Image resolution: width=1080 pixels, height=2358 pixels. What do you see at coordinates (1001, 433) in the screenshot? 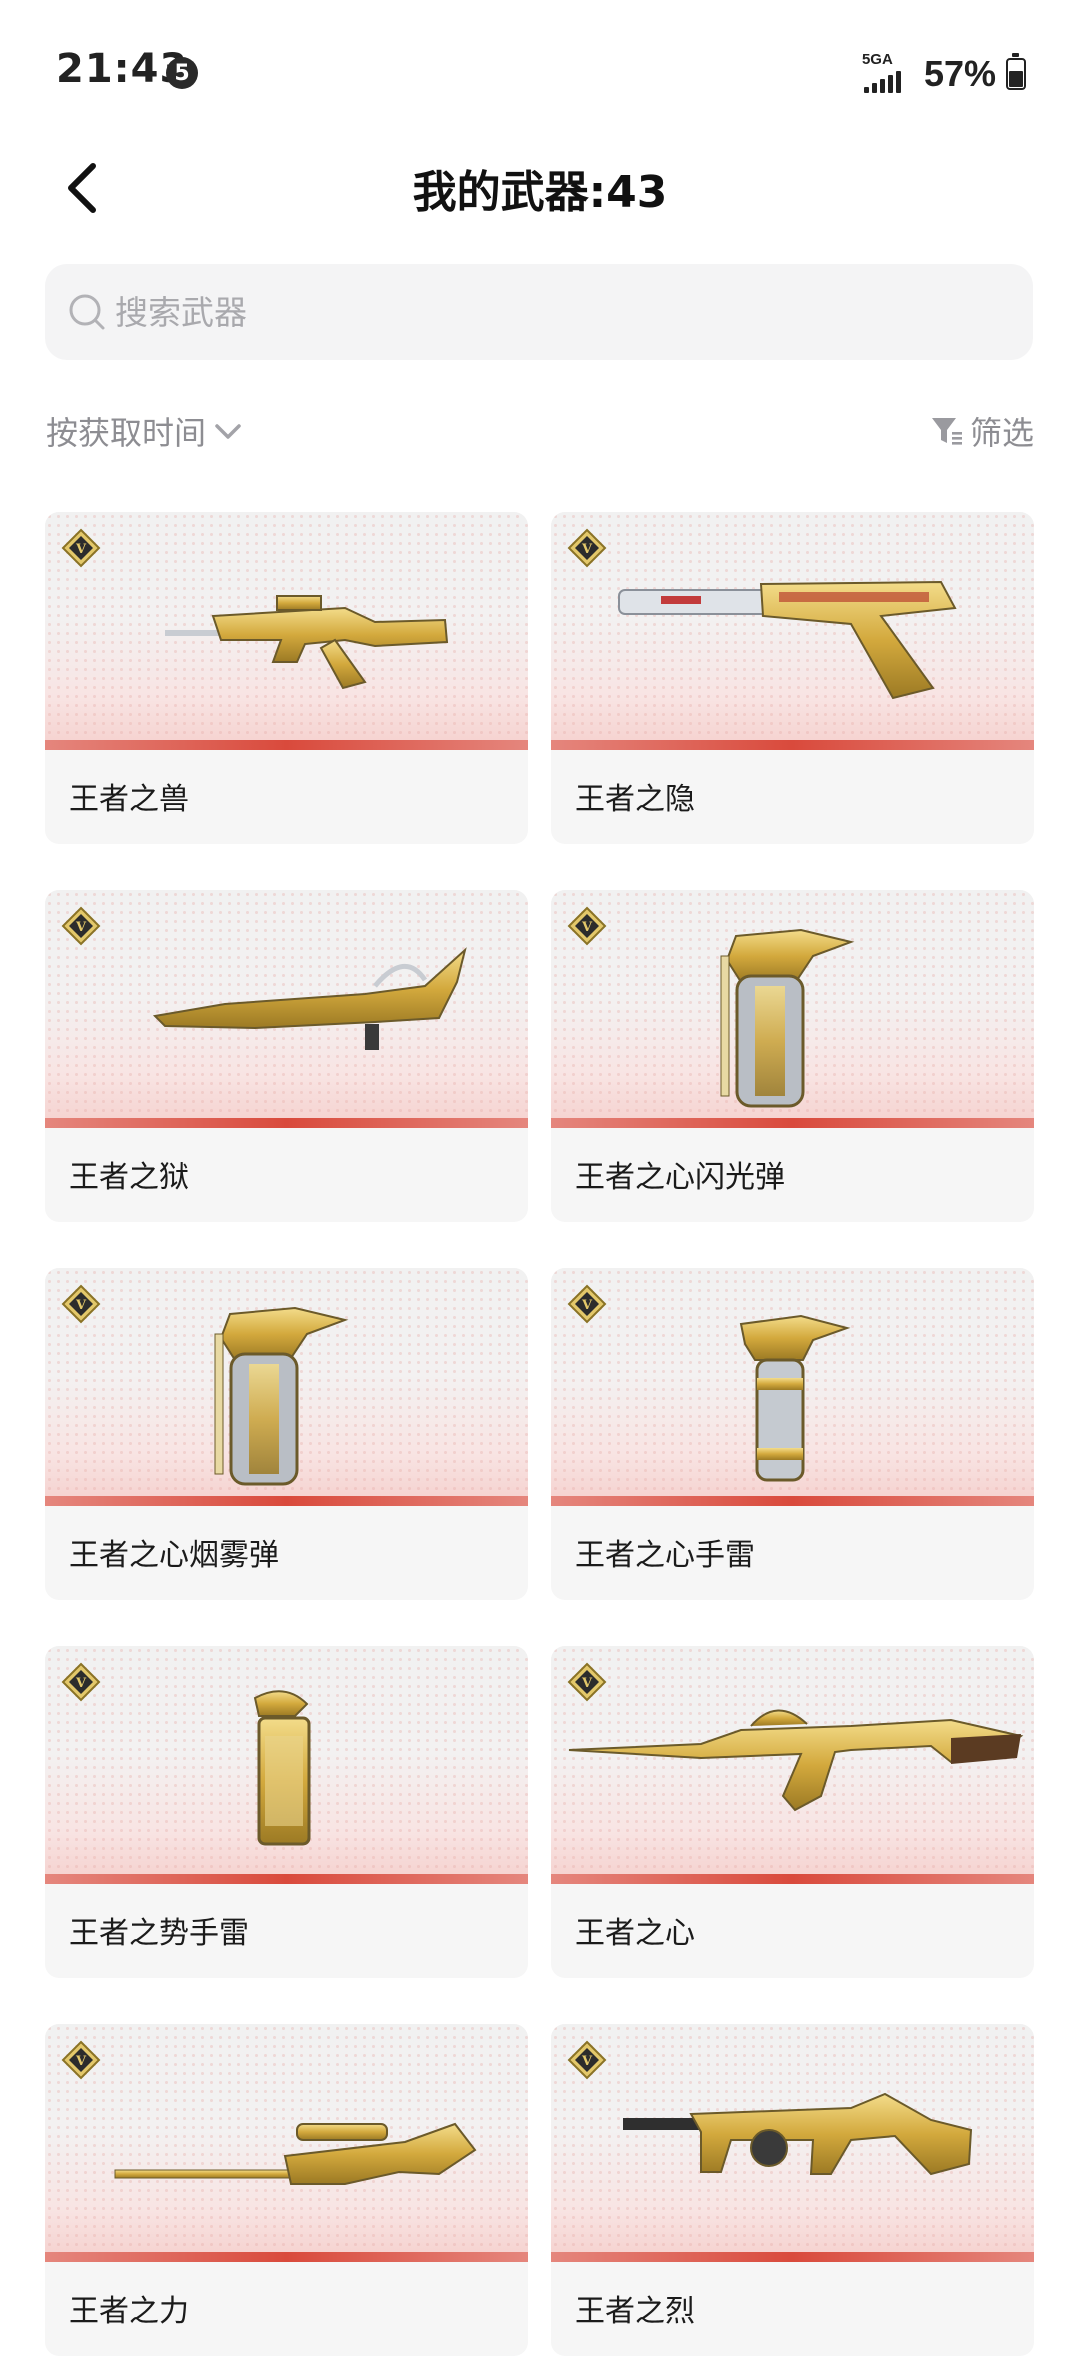
I see `filter-label: 筛选` at bounding box center [1001, 433].